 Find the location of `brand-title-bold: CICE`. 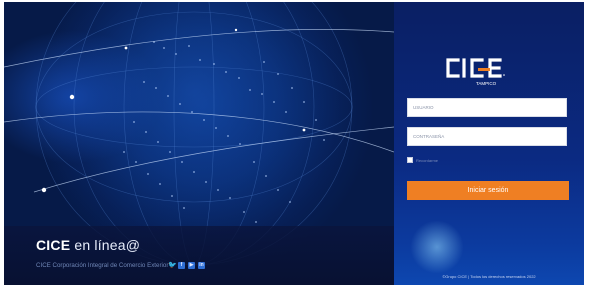

brand-title-bold: CICE is located at coordinates (53, 245).